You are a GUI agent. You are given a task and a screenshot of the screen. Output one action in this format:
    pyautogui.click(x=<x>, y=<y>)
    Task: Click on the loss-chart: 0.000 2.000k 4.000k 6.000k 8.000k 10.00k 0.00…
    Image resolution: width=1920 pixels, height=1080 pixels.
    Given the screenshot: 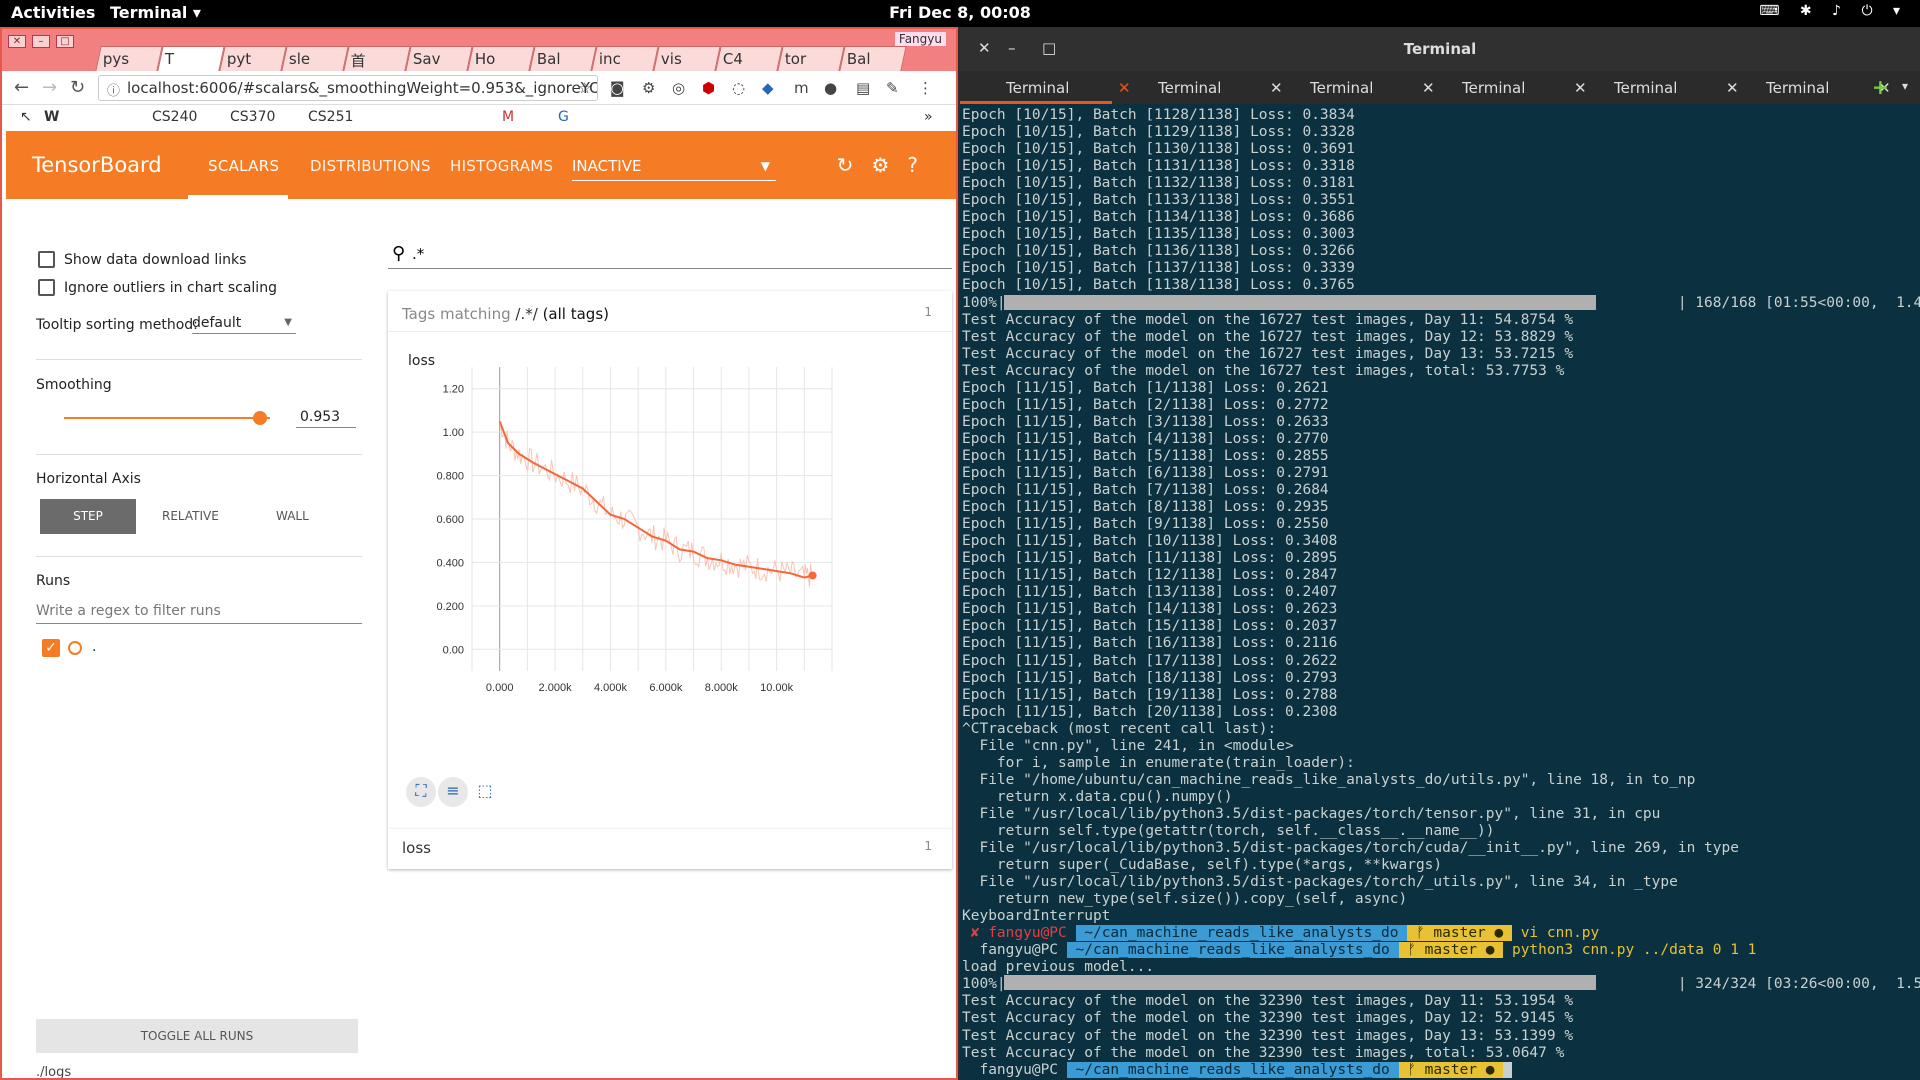 What is the action you would take?
    pyautogui.click(x=670, y=556)
    